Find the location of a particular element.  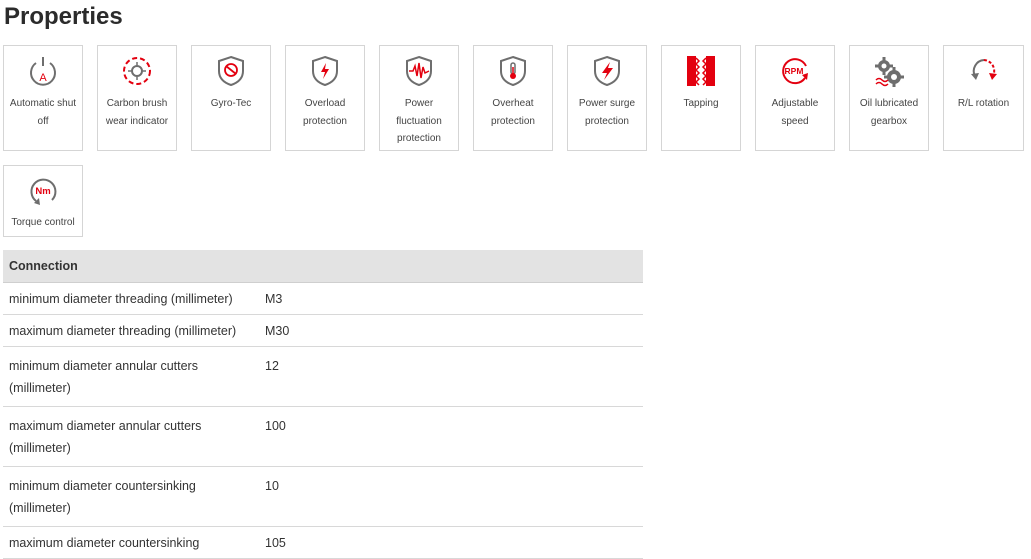

property-label: Power fluctuation protection is located at coordinates (419, 121).